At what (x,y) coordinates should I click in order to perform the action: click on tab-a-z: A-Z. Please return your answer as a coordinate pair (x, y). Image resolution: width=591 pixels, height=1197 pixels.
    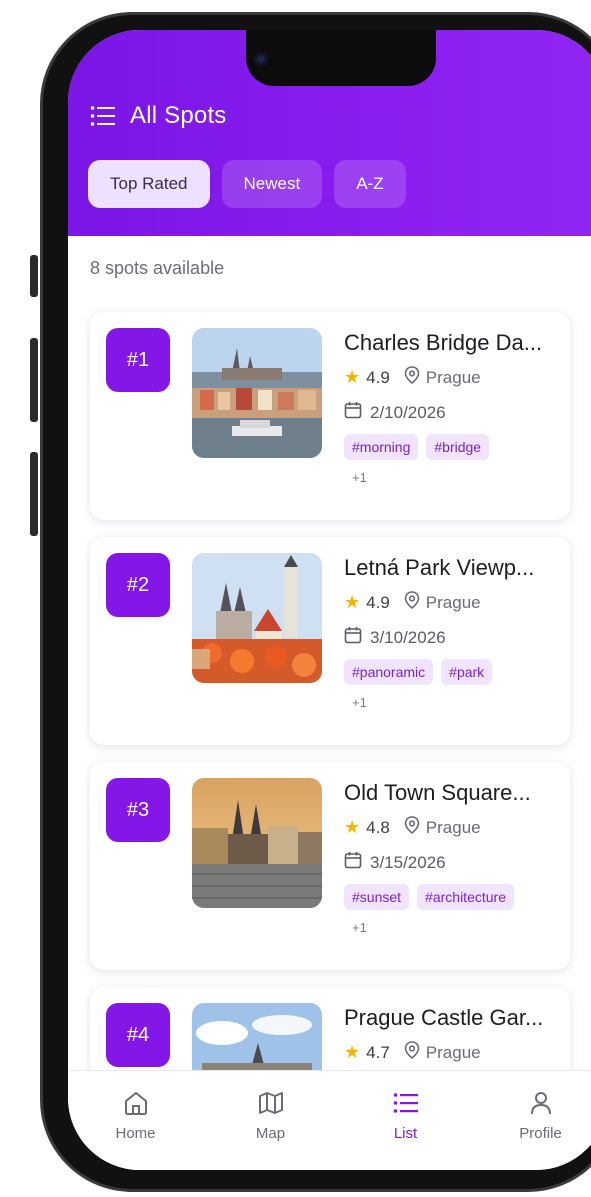
    Looking at the image, I should click on (370, 184).